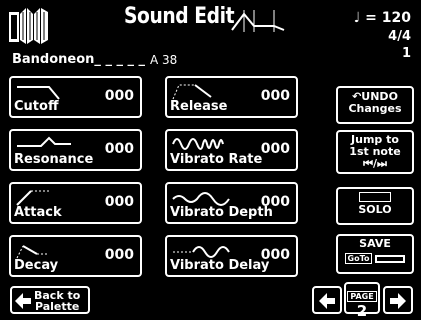  What do you see at coordinates (375, 209) in the screenshot?
I see `solo-label: SOLO` at bounding box center [375, 209].